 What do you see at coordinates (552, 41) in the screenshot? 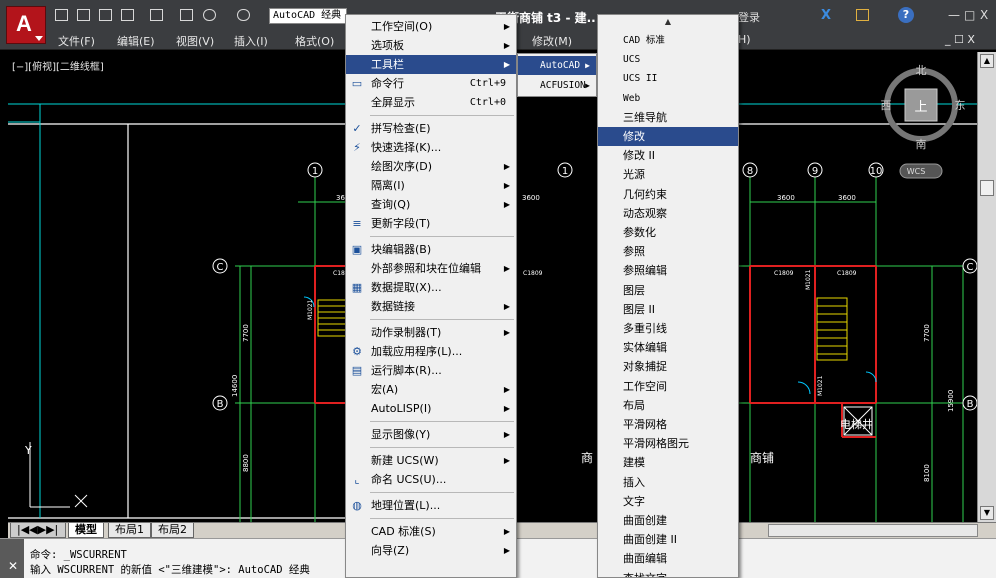
I see `menu-modify: 修改(M)` at bounding box center [552, 41].